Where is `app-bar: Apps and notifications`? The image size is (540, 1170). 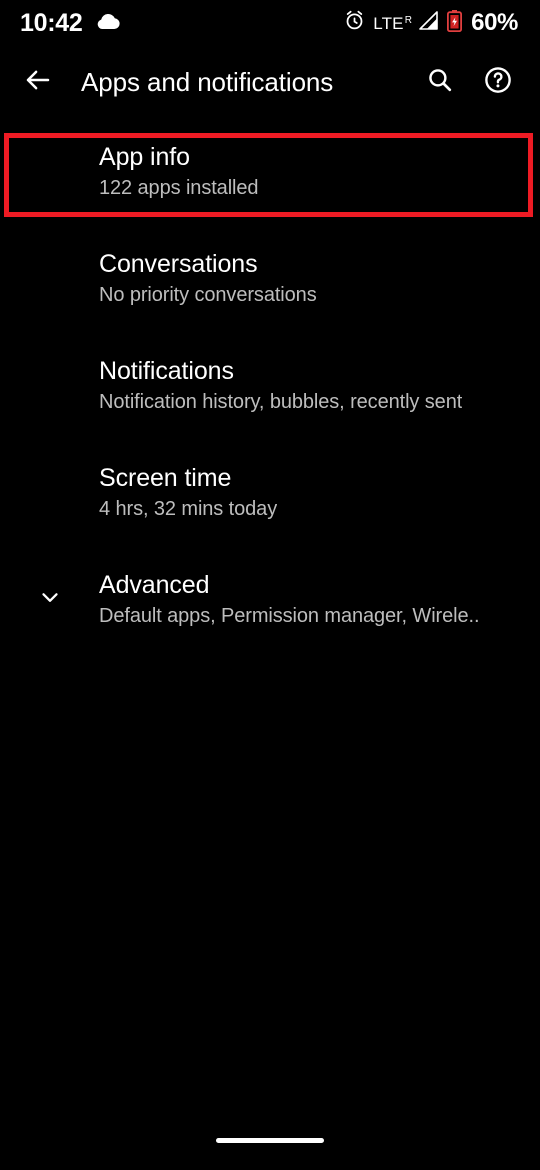 app-bar: Apps and notifications is located at coordinates (270, 82).